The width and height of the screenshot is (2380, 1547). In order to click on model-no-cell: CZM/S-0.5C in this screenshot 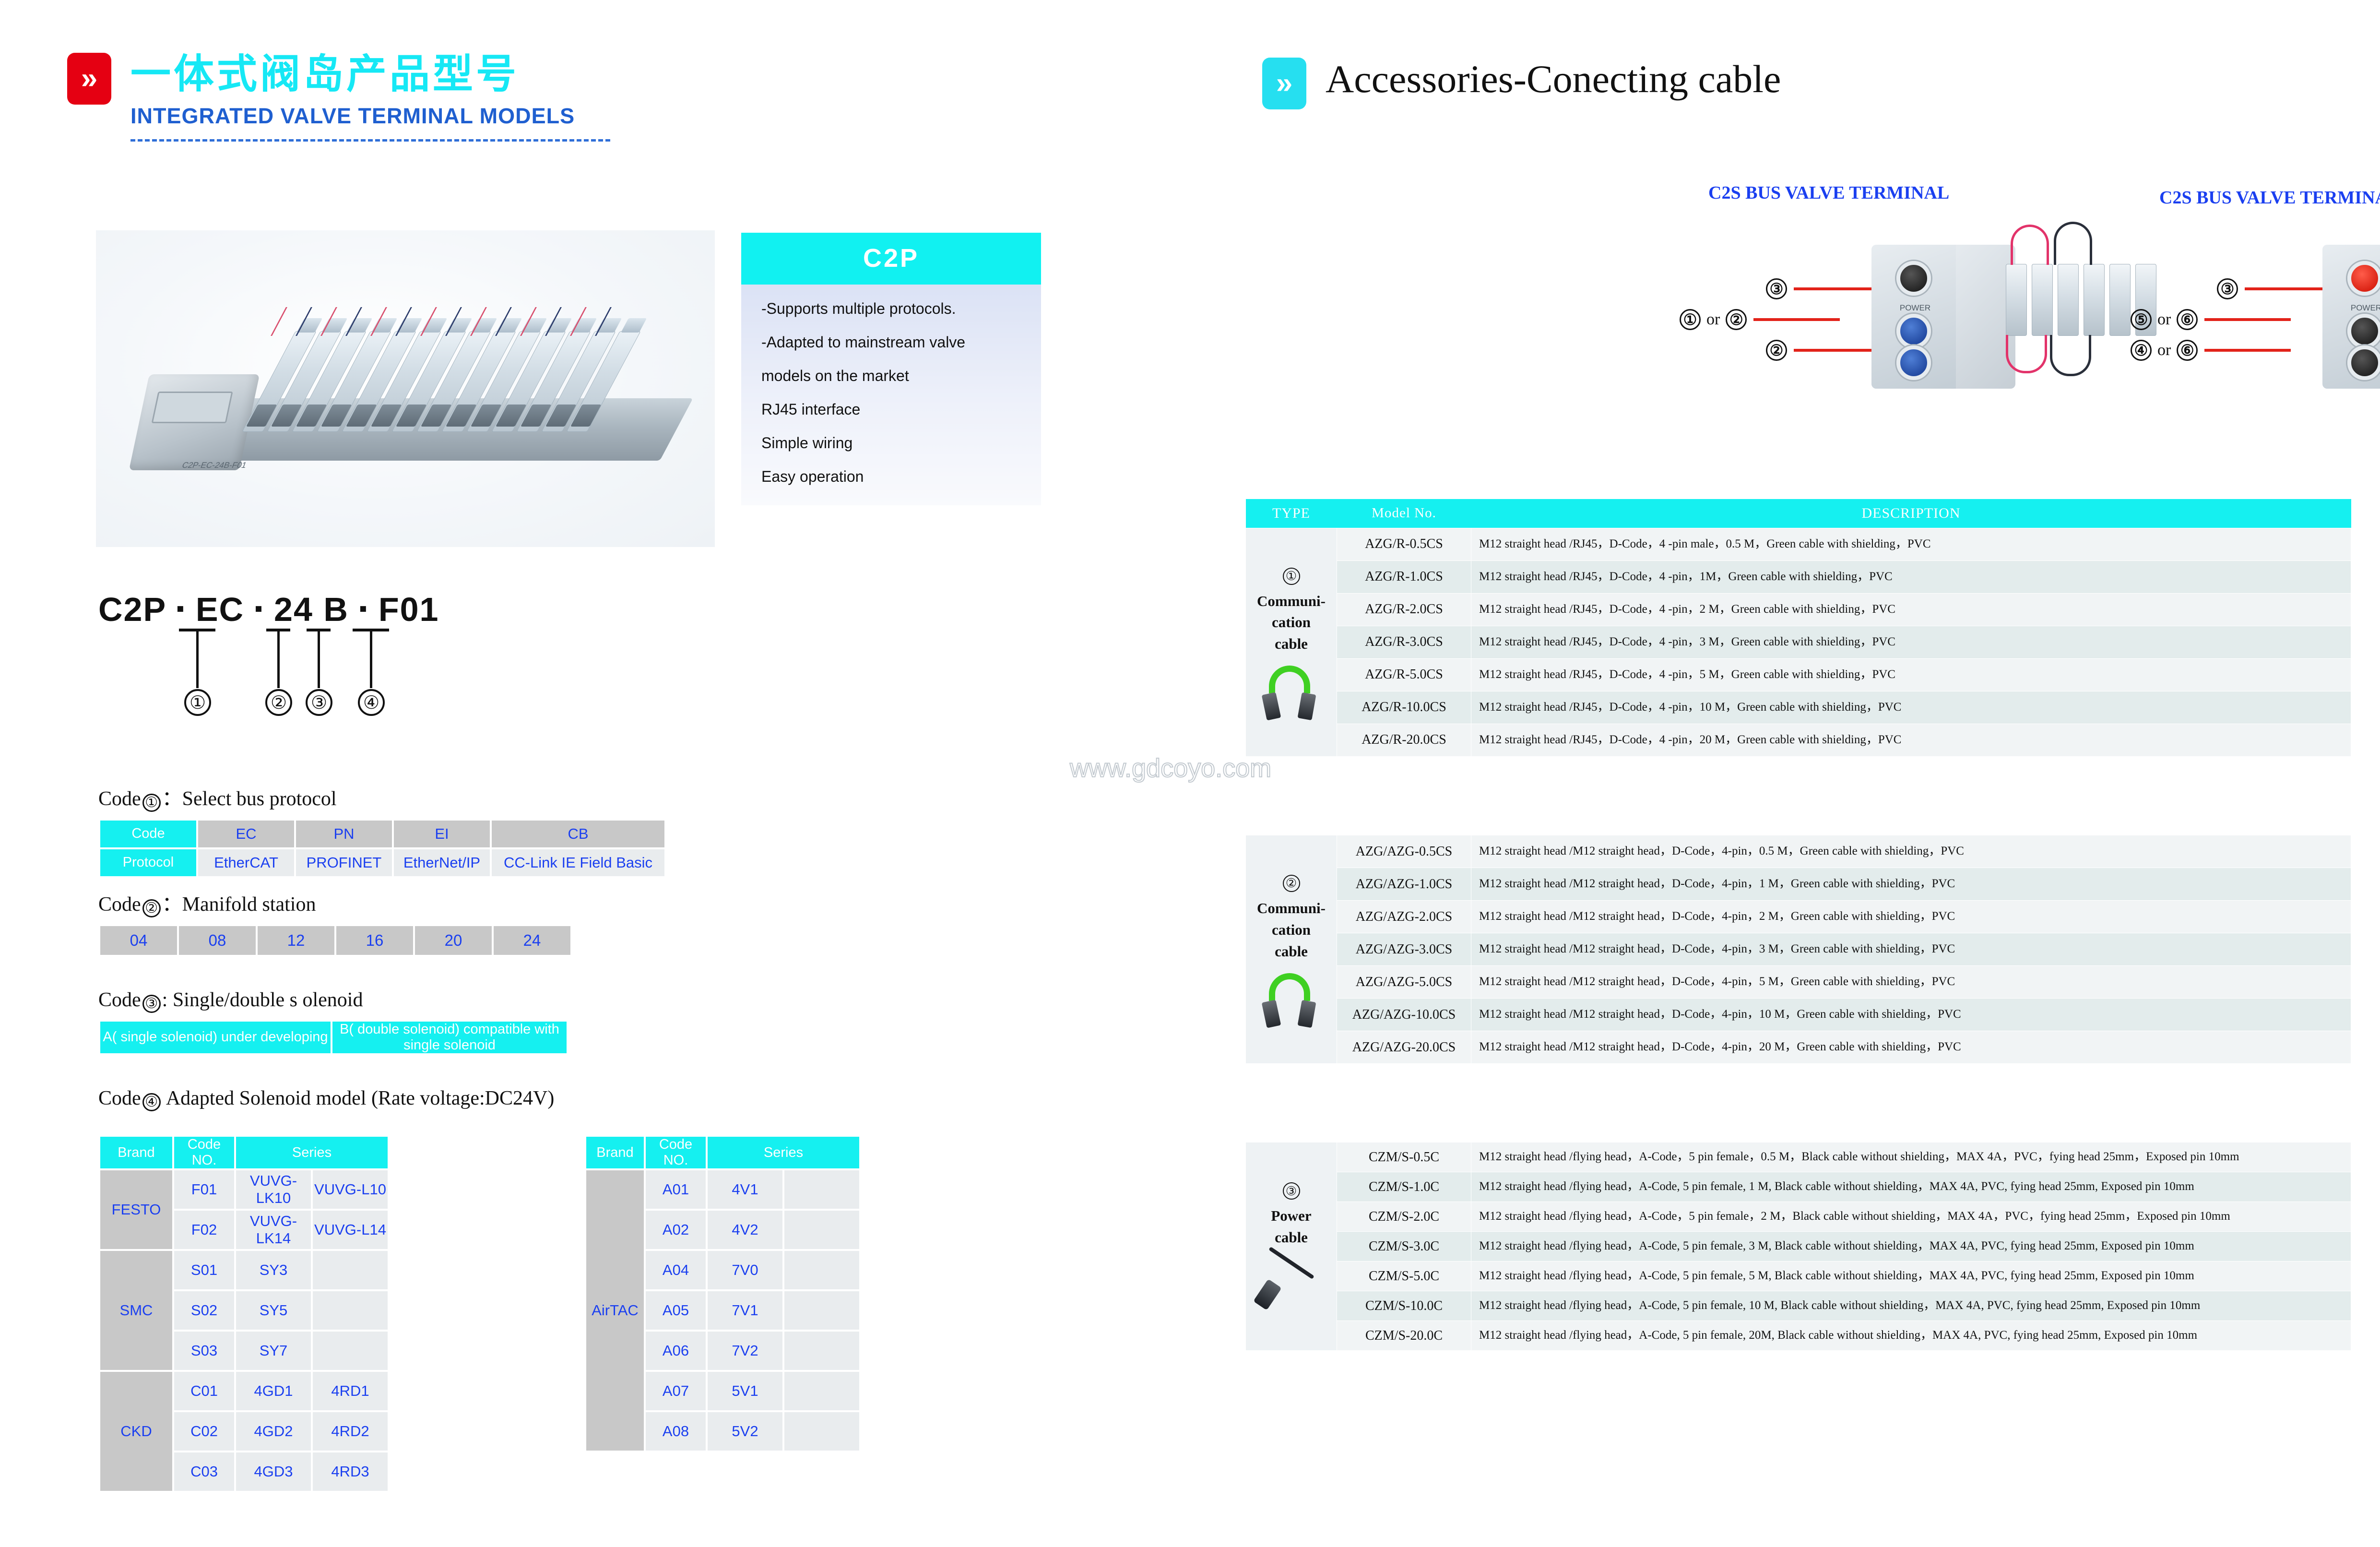, I will do `click(1404, 1157)`.